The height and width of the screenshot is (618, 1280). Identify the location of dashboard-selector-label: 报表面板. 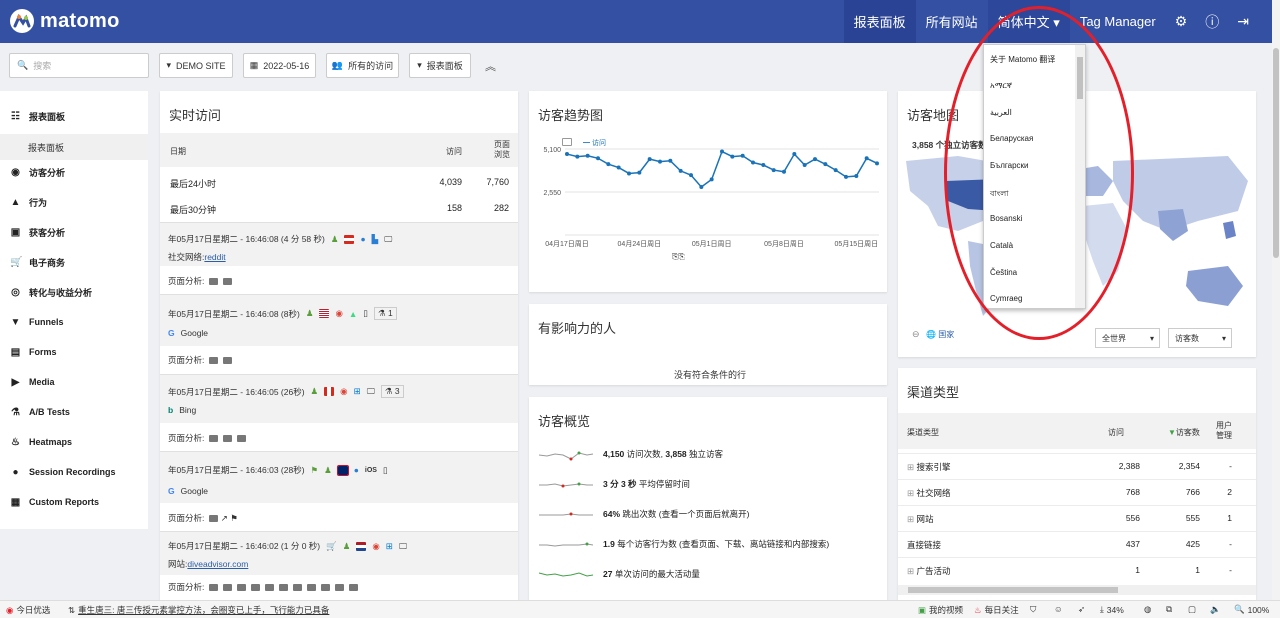
(444, 66).